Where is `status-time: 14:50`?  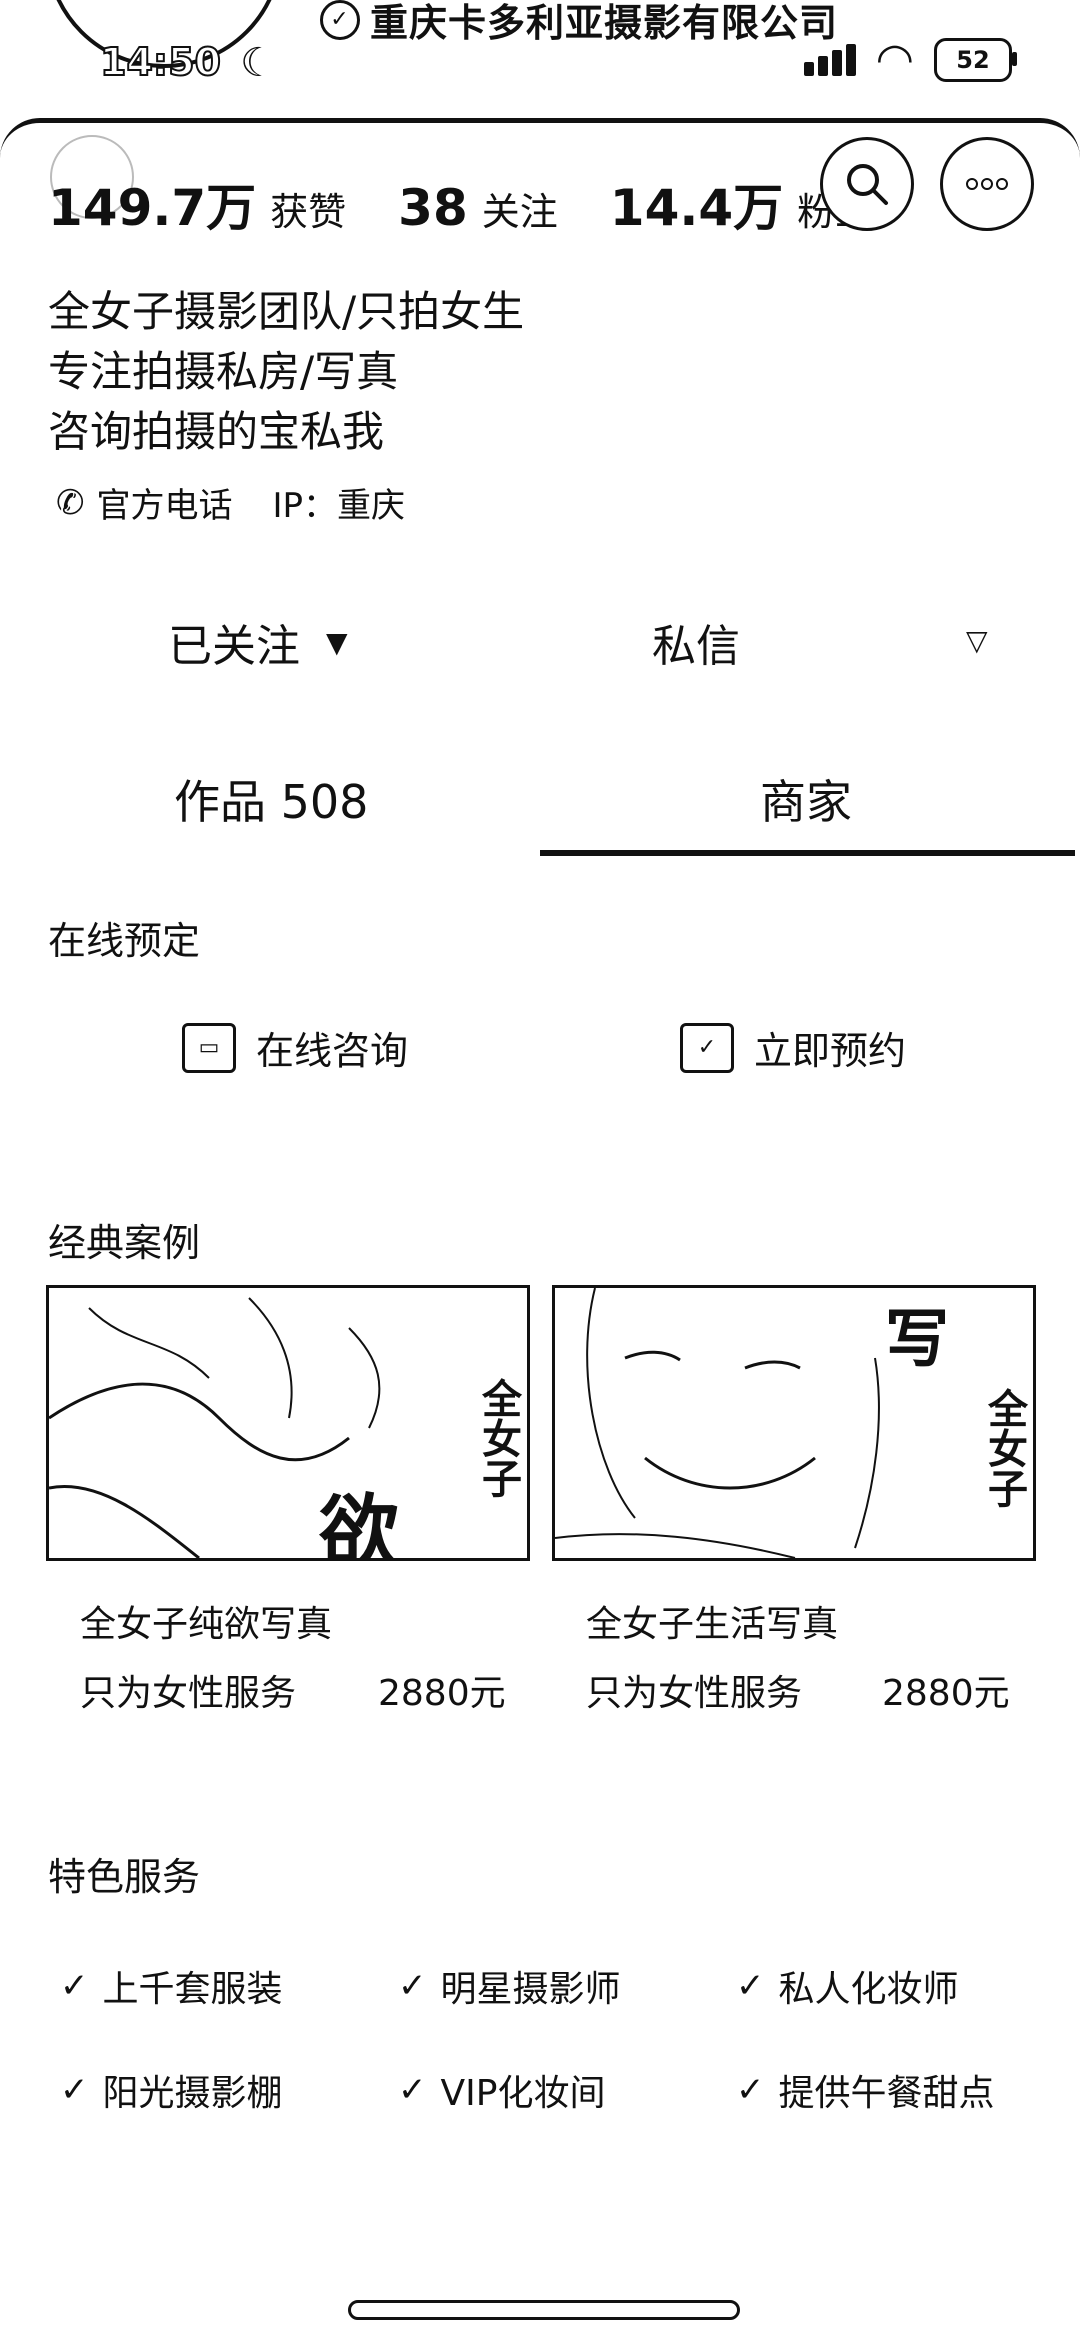 status-time: 14:50 is located at coordinates (160, 62).